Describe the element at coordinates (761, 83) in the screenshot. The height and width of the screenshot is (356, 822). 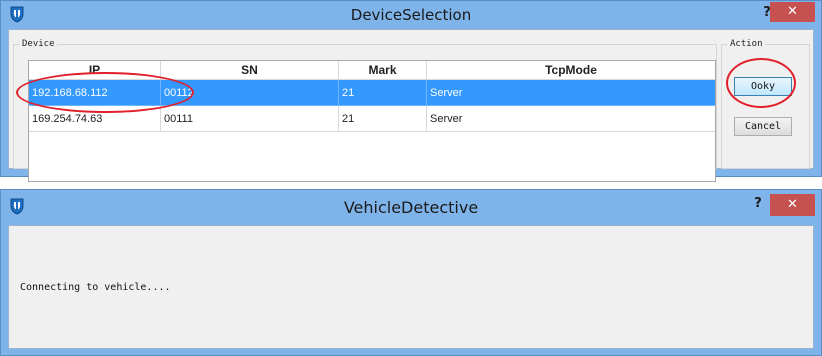
I see `annotation-ellipse-ok` at that location.